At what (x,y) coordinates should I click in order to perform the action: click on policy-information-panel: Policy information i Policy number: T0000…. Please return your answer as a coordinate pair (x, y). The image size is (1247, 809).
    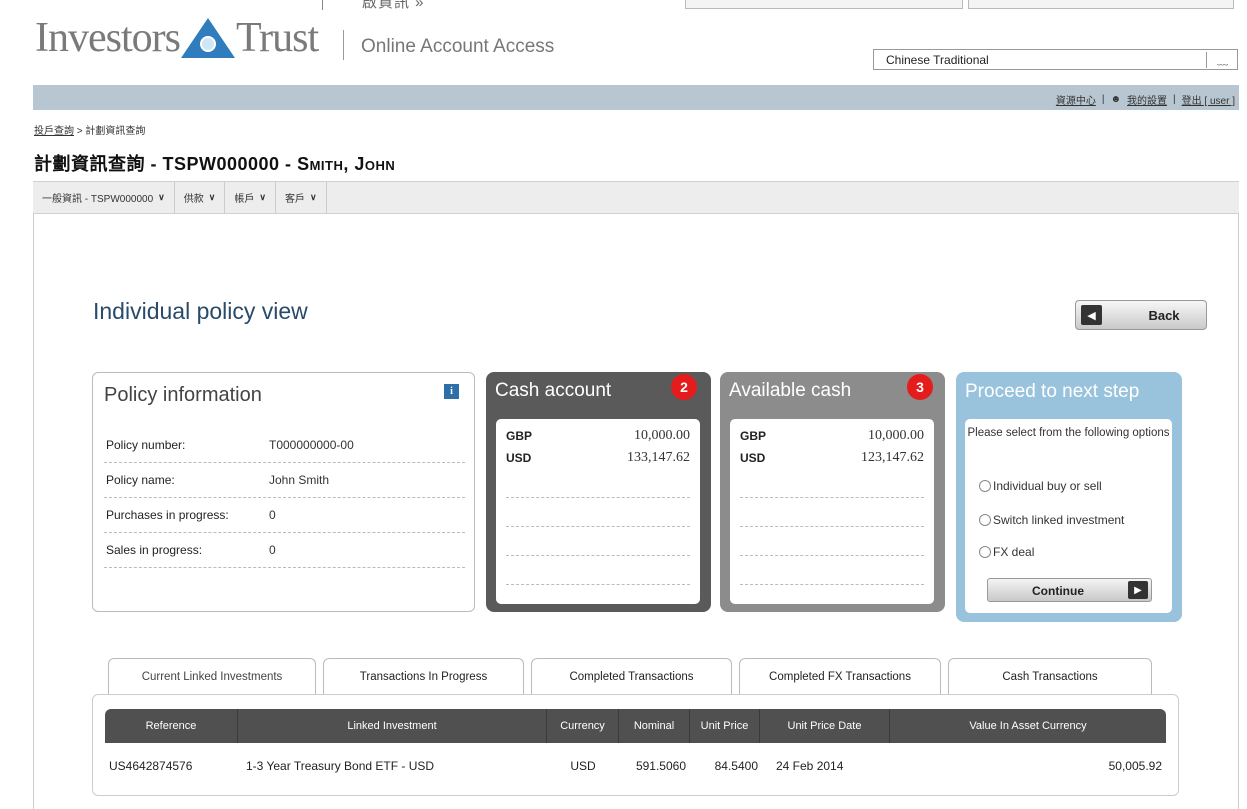
    Looking at the image, I should click on (283, 492).